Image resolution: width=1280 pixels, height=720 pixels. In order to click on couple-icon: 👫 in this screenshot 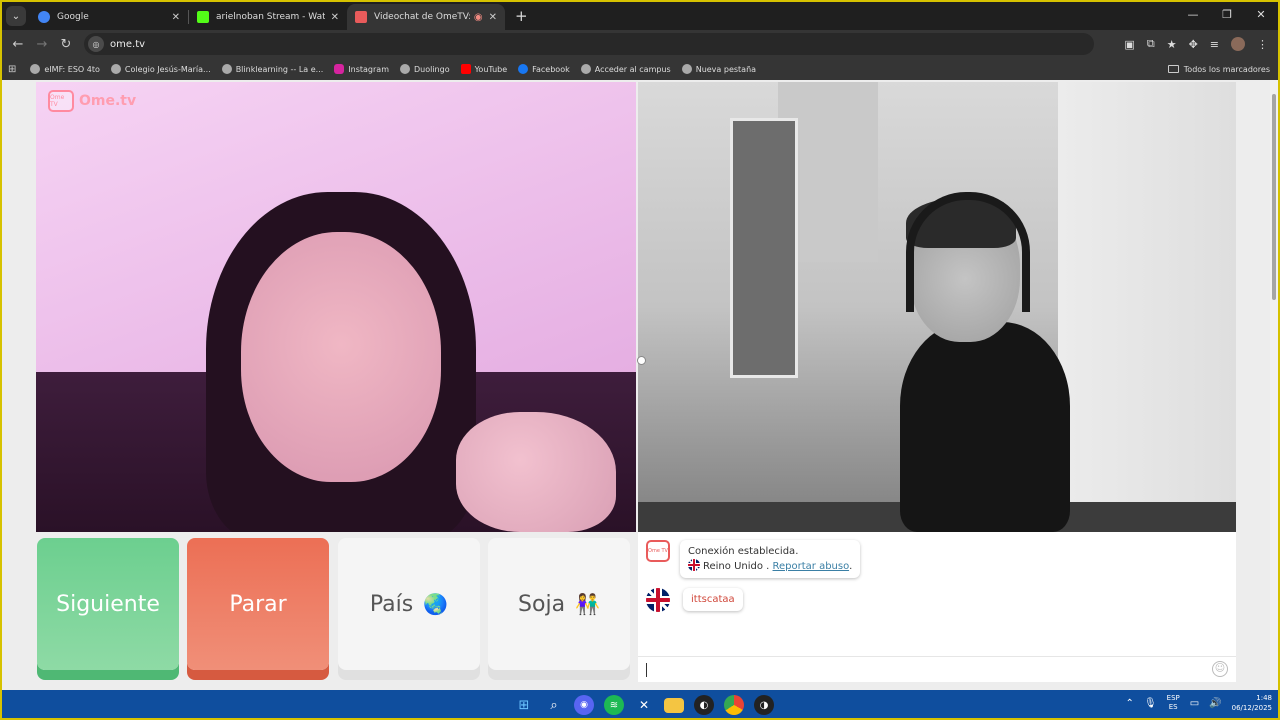, I will do `click(587, 604)`.